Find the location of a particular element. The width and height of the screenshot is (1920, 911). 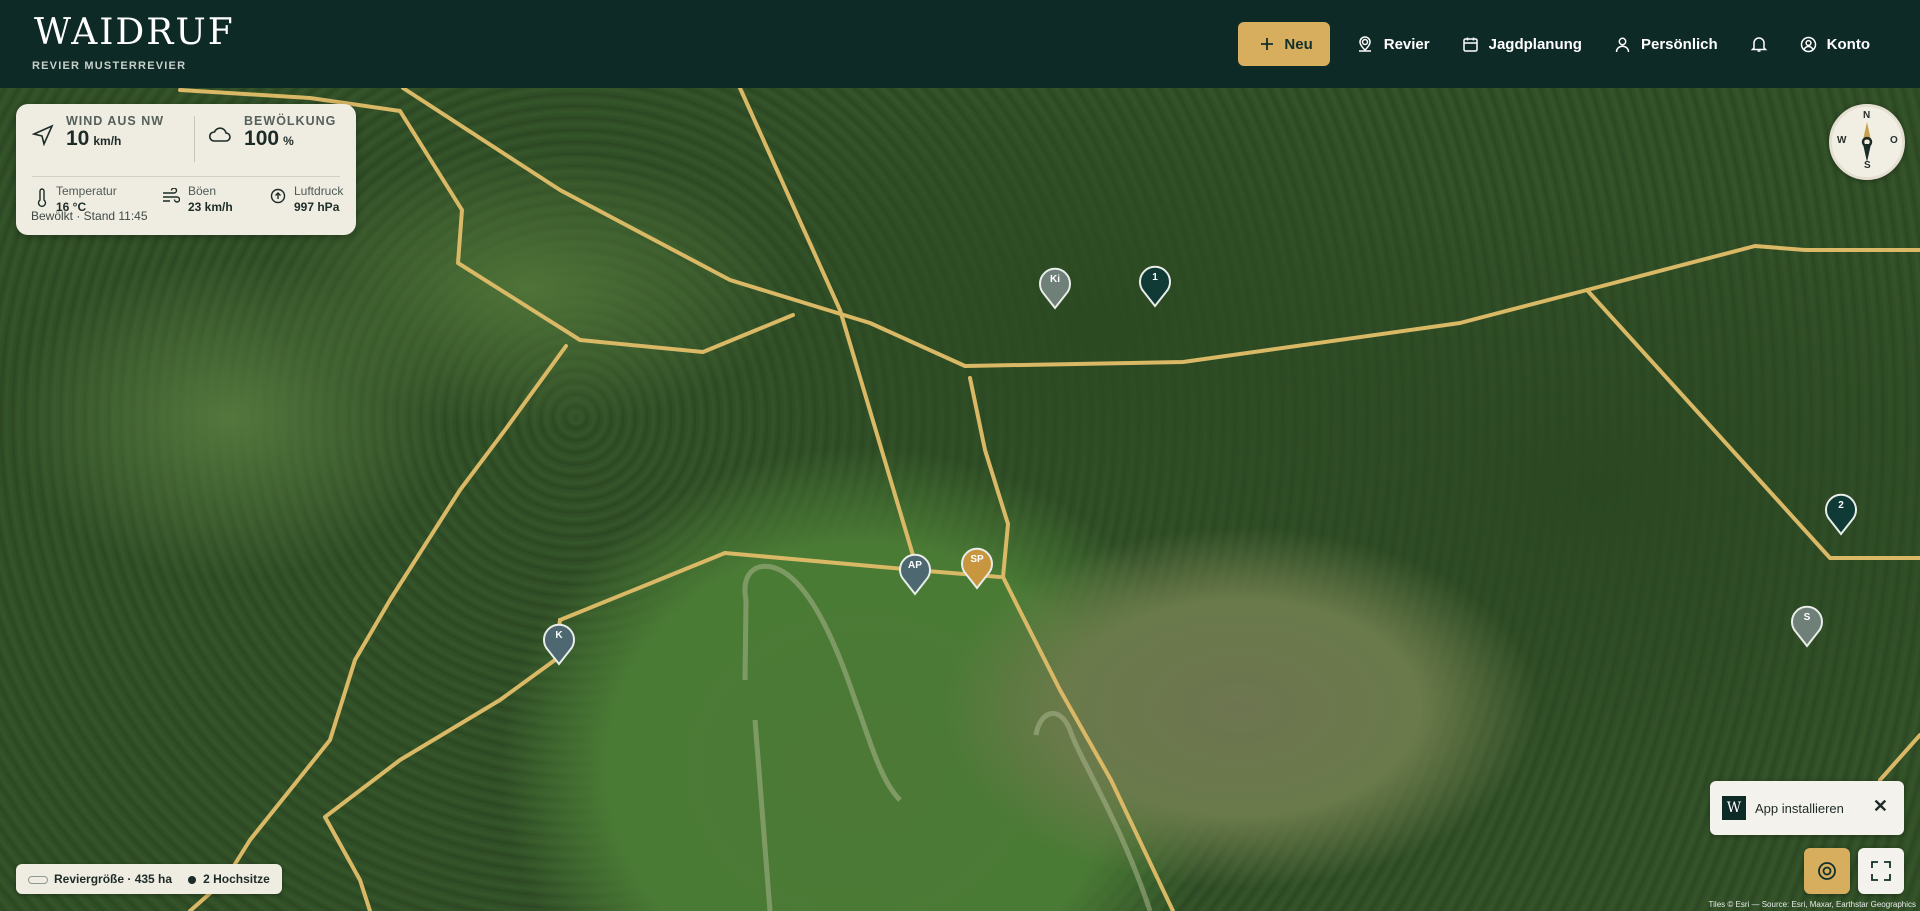

calendar-icon is located at coordinates (1470, 44).